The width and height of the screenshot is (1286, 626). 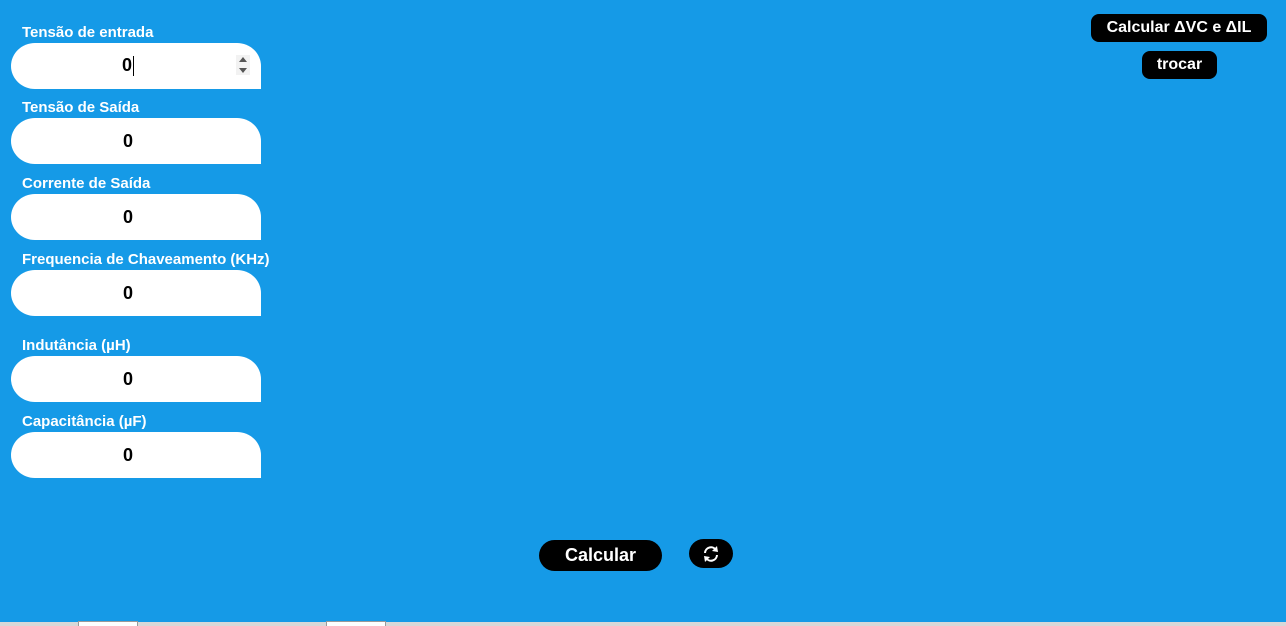 What do you see at coordinates (76, 345) in the screenshot?
I see `field-label-indutancia: Indutância (µH)` at bounding box center [76, 345].